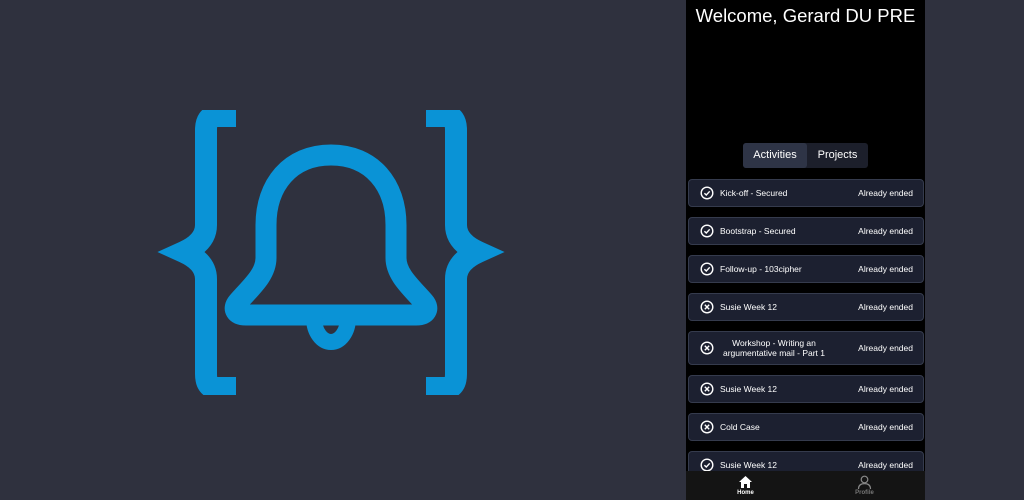 This screenshot has height=500, width=1024. Describe the element at coordinates (754, 193) in the screenshot. I see `activity-name: Kick-off - Secured` at that location.